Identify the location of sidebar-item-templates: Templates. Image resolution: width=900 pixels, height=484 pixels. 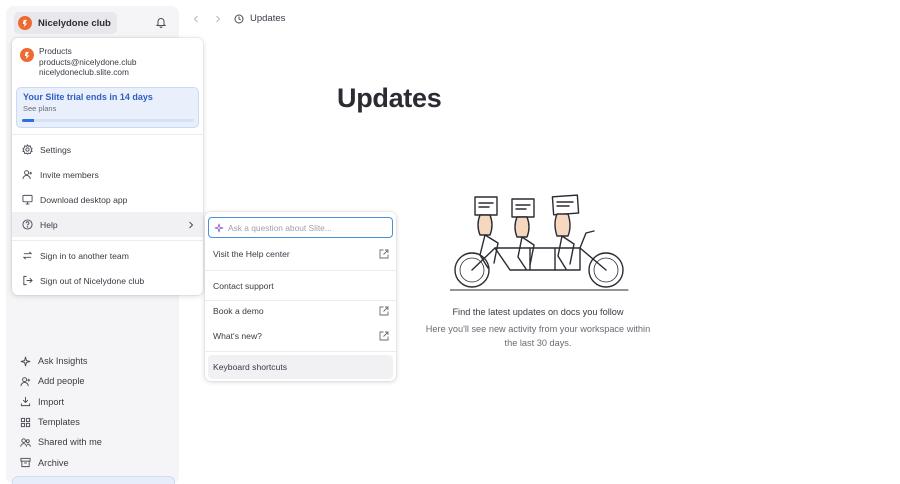
(92, 422).